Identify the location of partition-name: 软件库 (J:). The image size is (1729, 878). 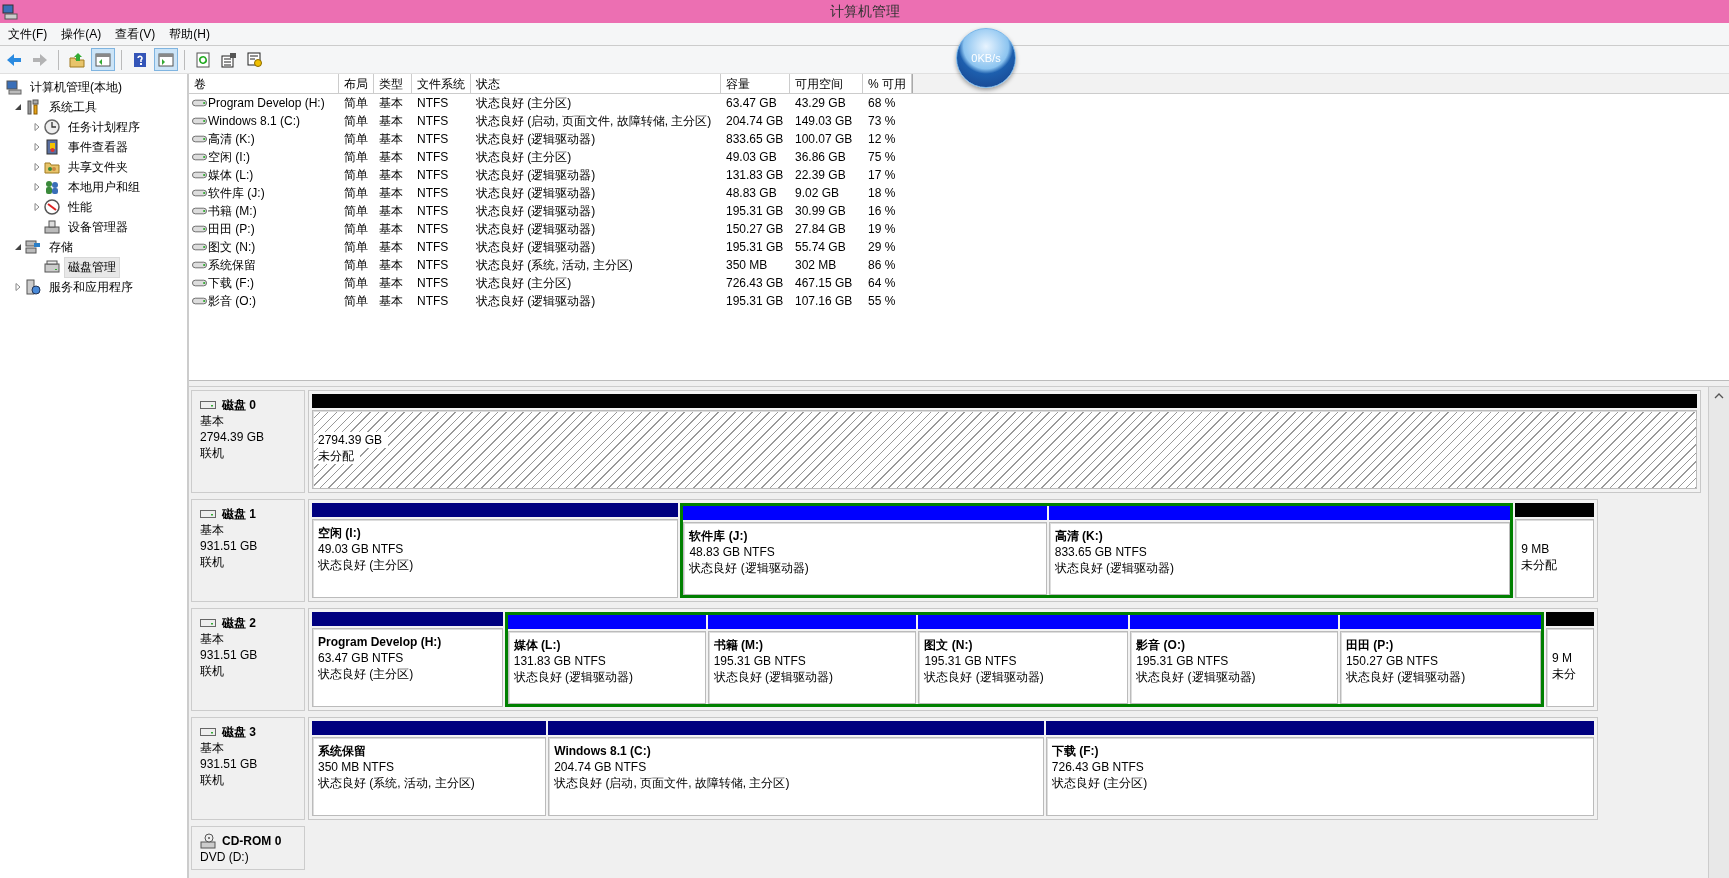
(719, 536).